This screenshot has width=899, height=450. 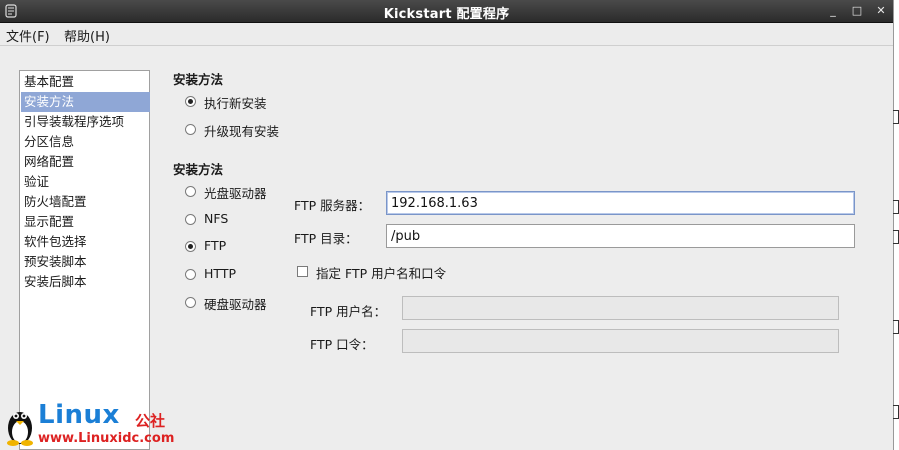 I want to click on radio-cdrom, so click(x=190, y=191).